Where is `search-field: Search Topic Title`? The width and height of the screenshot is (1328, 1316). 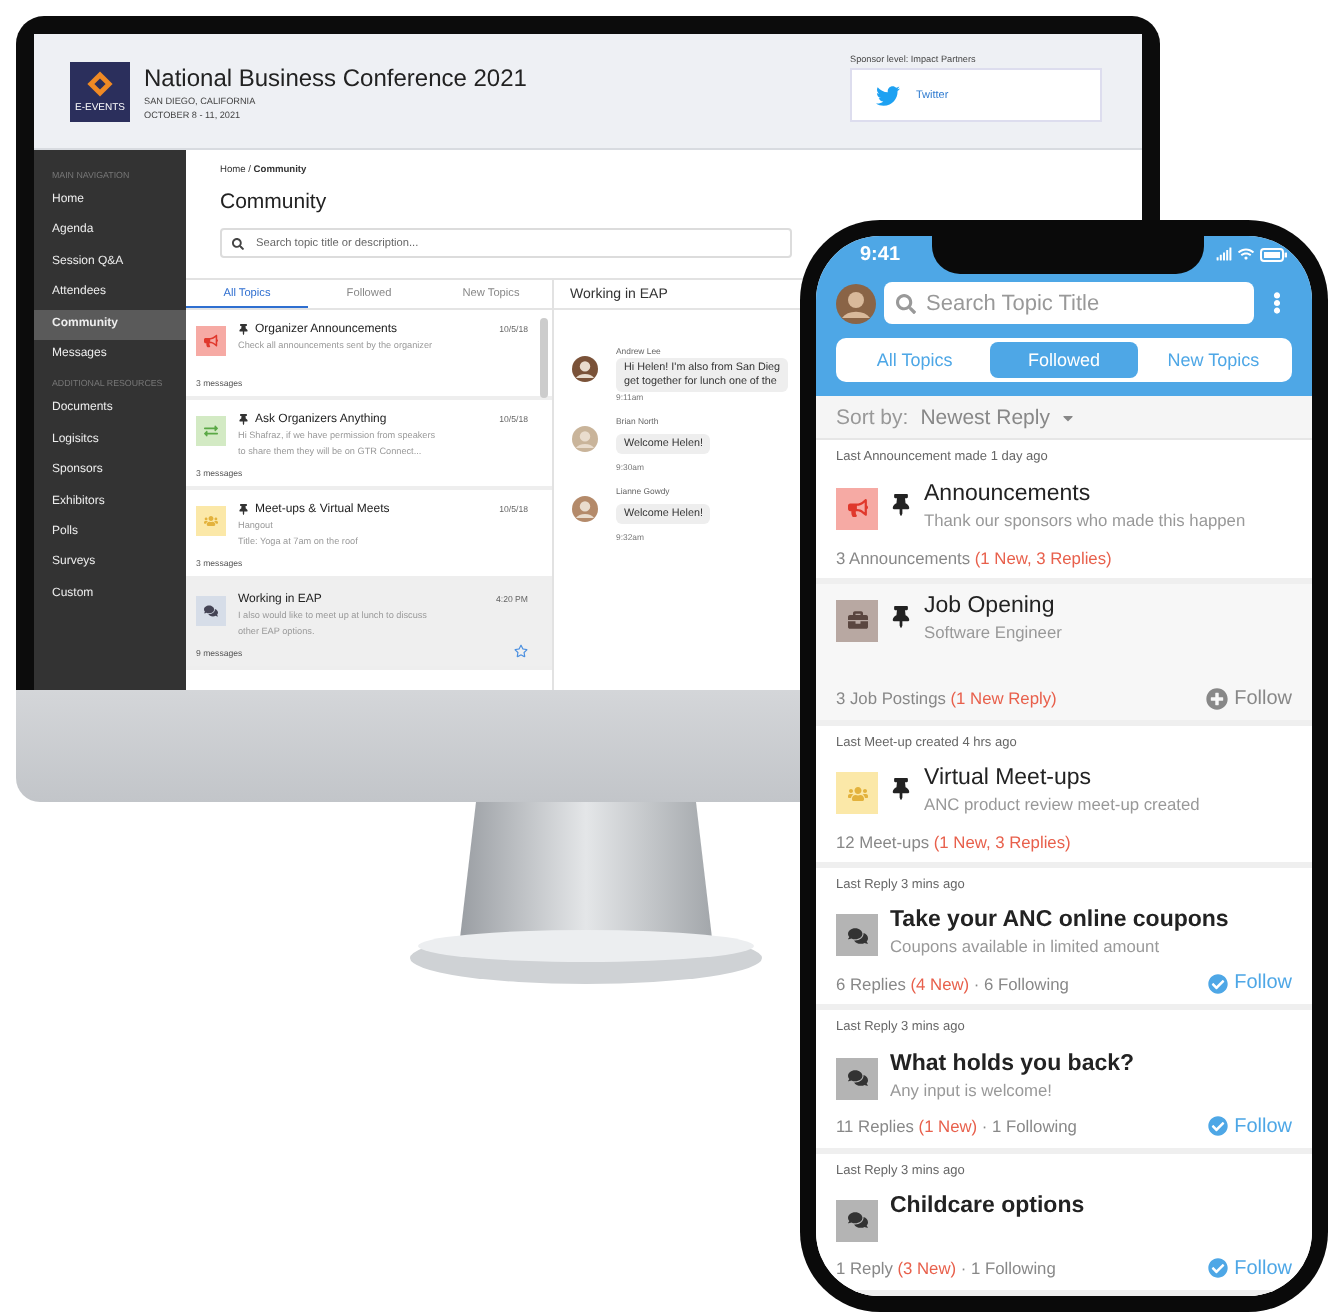 search-field: Search Topic Title is located at coordinates (1069, 303).